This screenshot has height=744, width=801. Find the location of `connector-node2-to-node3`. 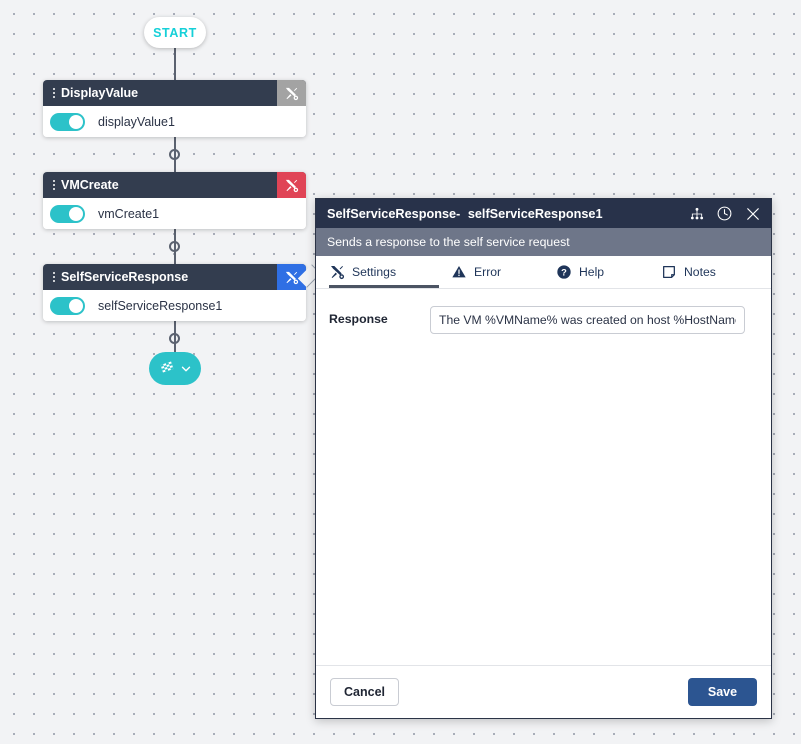

connector-node2-to-node3 is located at coordinates (175, 246).